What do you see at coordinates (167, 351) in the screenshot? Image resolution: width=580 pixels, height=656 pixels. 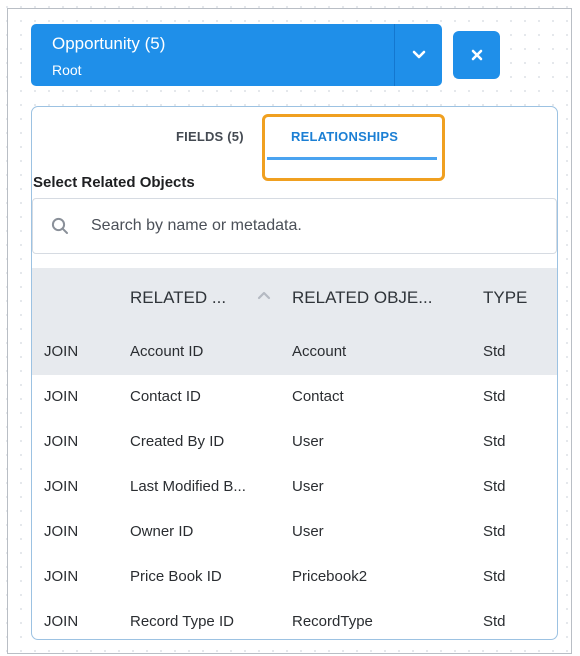 I see `cell-related-field: Account ID` at bounding box center [167, 351].